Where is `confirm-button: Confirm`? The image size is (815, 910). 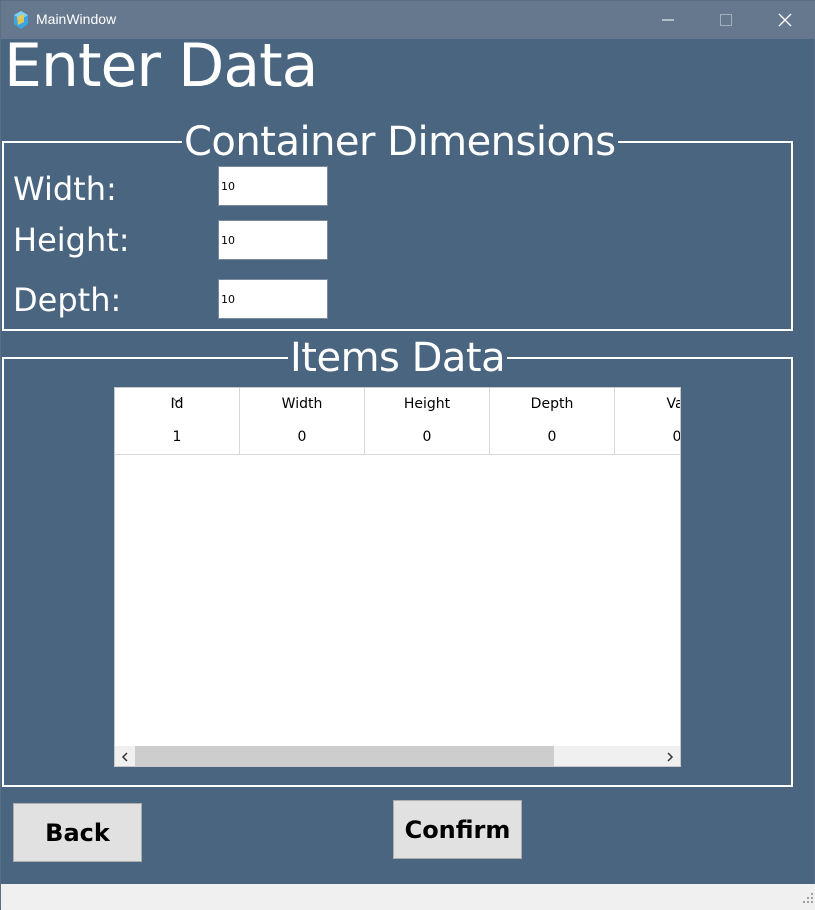 confirm-button: Confirm is located at coordinates (457, 829).